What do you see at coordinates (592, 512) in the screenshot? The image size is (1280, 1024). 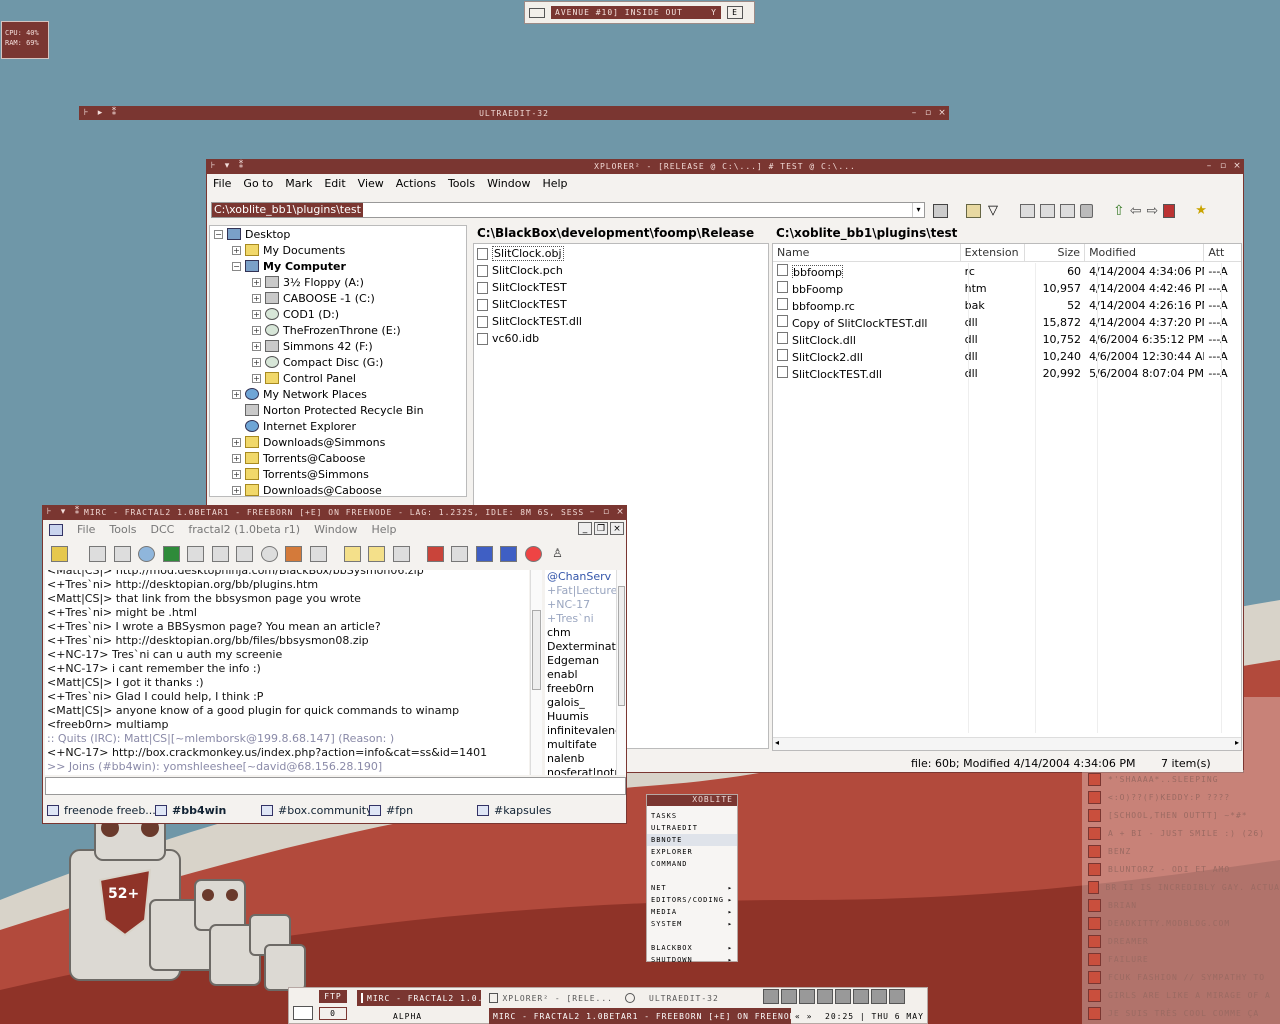 I see `mirc-minimize-button: –` at bounding box center [592, 512].